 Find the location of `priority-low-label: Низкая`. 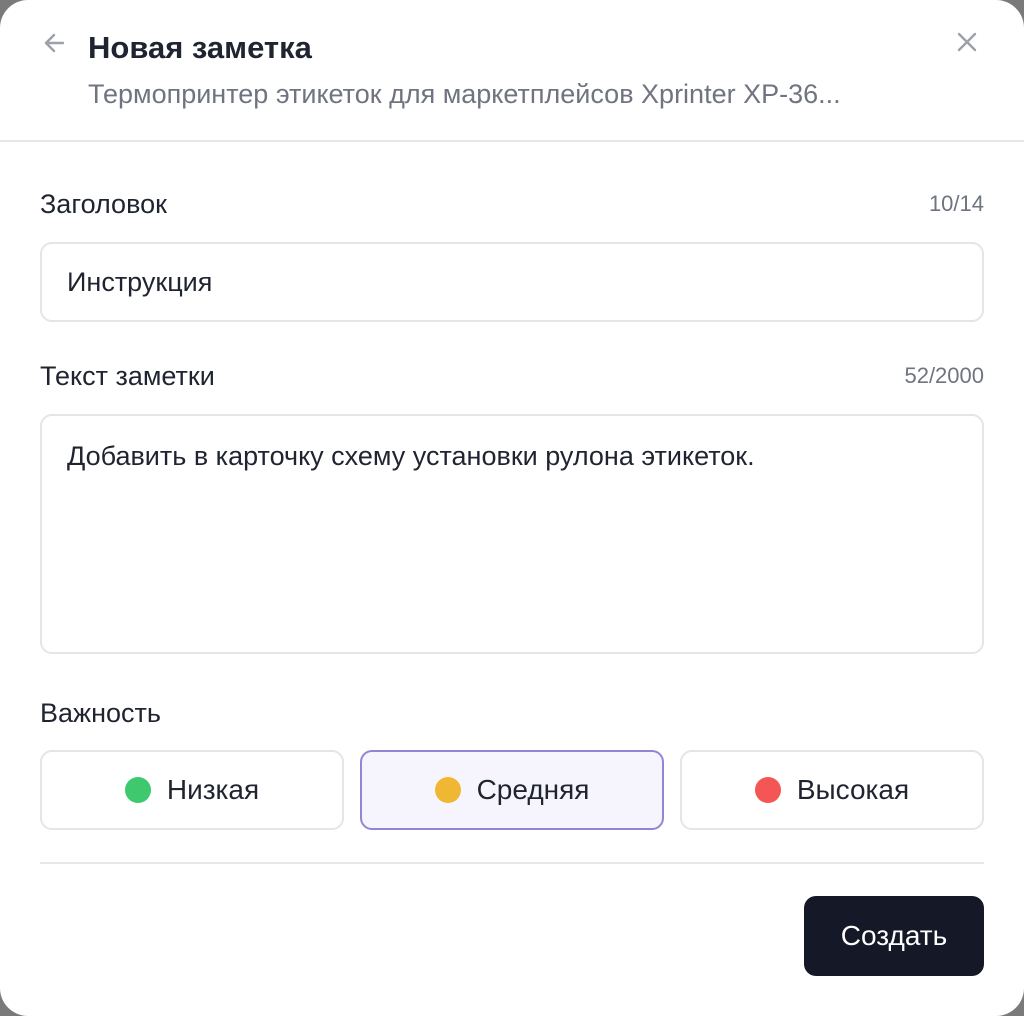

priority-low-label: Низкая is located at coordinates (213, 789).